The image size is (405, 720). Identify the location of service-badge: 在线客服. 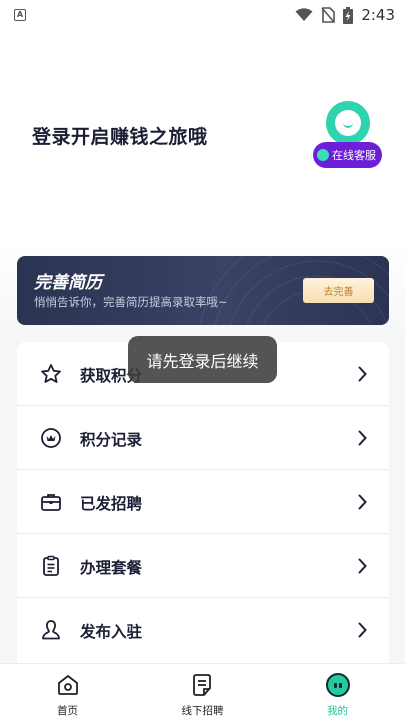
(347, 155).